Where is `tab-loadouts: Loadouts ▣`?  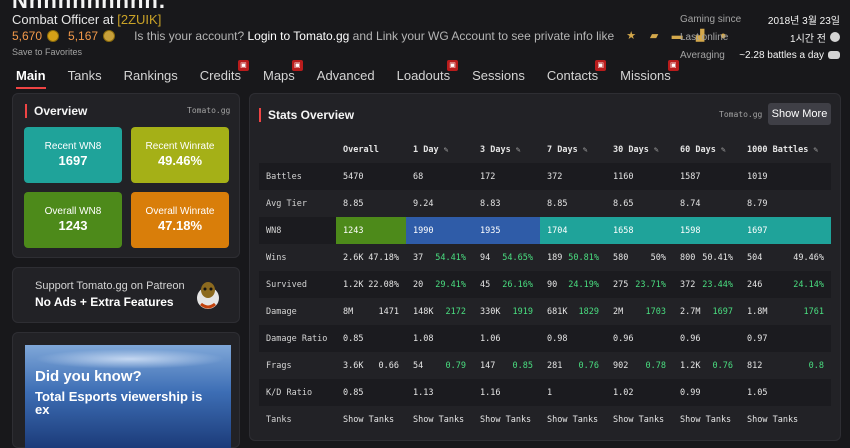
tab-loadouts: Loadouts ▣ is located at coordinates (428, 74).